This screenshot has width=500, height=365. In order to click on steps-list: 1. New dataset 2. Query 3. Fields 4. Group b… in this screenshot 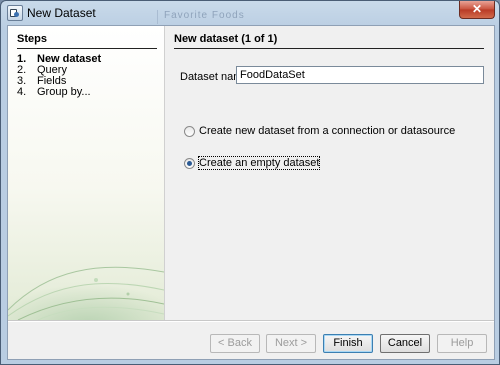, I will do `click(59, 76)`.